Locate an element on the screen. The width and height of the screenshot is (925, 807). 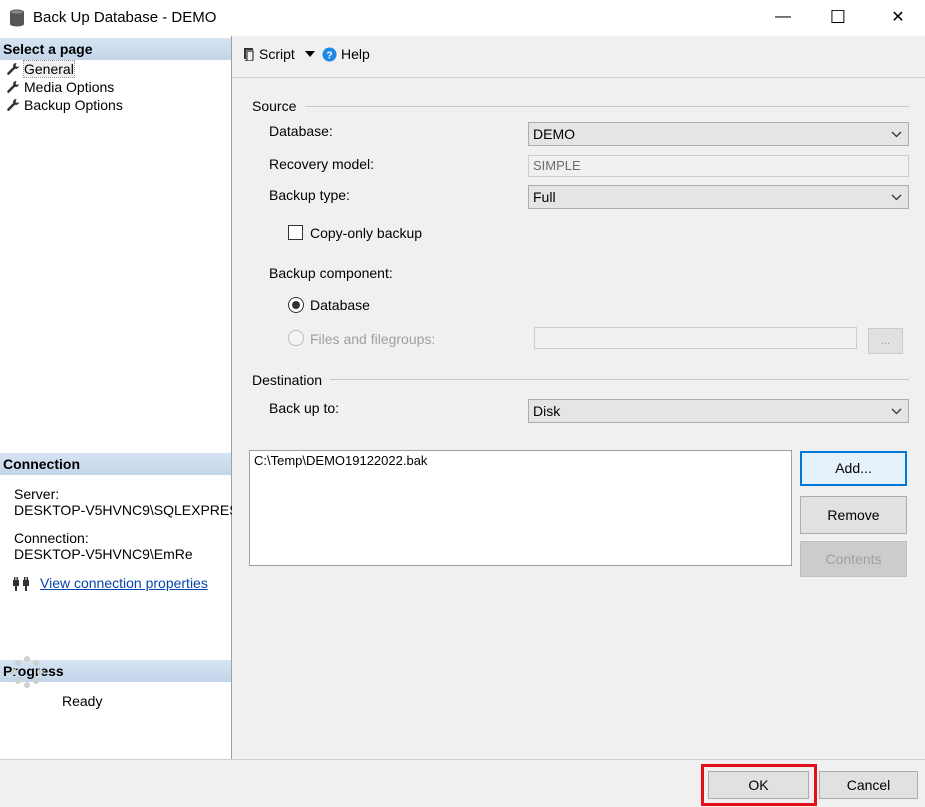
recovery-model-label: Recovery model: is located at coordinates (322, 164).